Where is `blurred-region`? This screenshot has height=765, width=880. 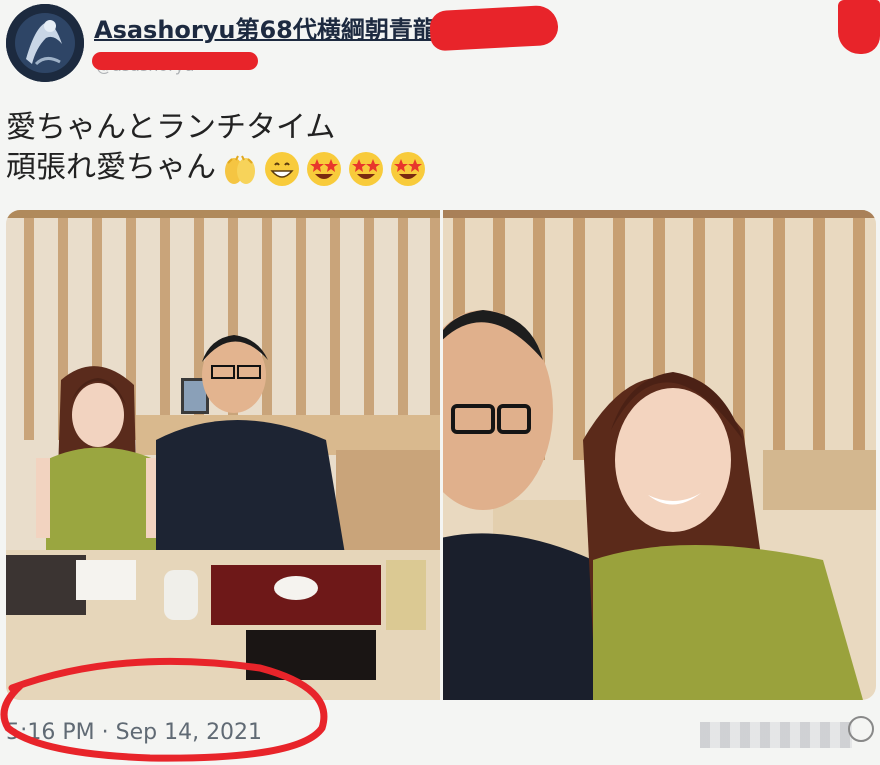
blurred-region is located at coordinates (776, 735).